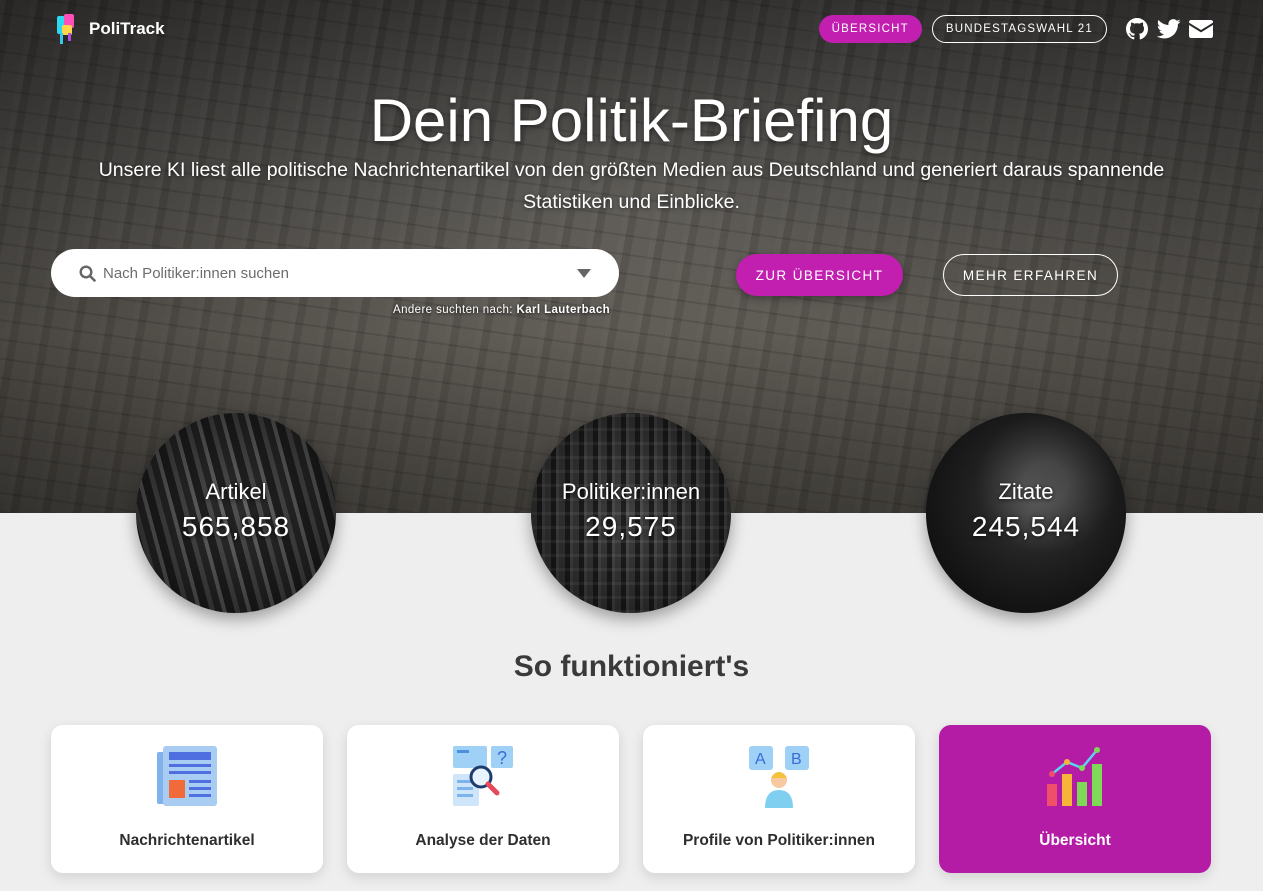  I want to click on search-input, so click(323, 273).